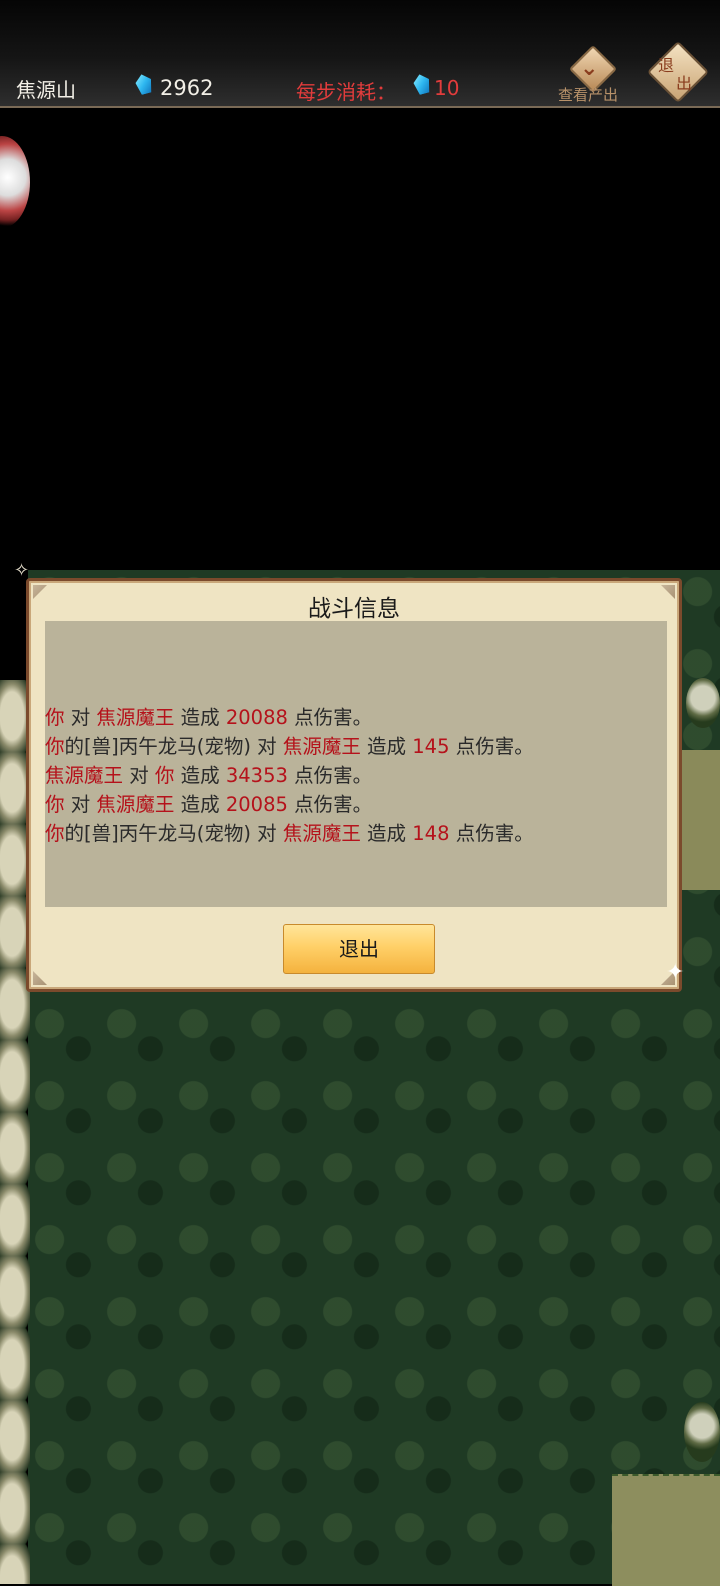 This screenshot has width=720, height=1586. Describe the element at coordinates (684, 83) in the screenshot. I see `exit-label-2: 出` at that location.